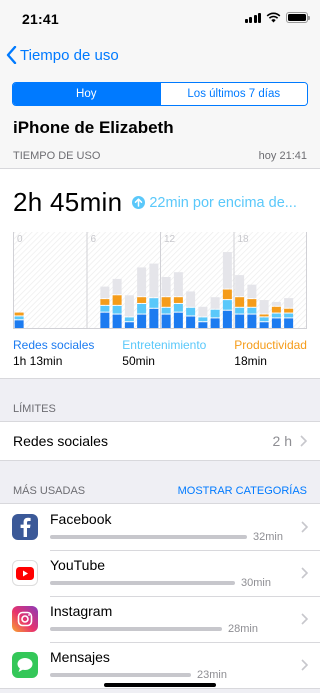  Describe the element at coordinates (212, 675) in the screenshot. I see `app-time: 23min` at that location.